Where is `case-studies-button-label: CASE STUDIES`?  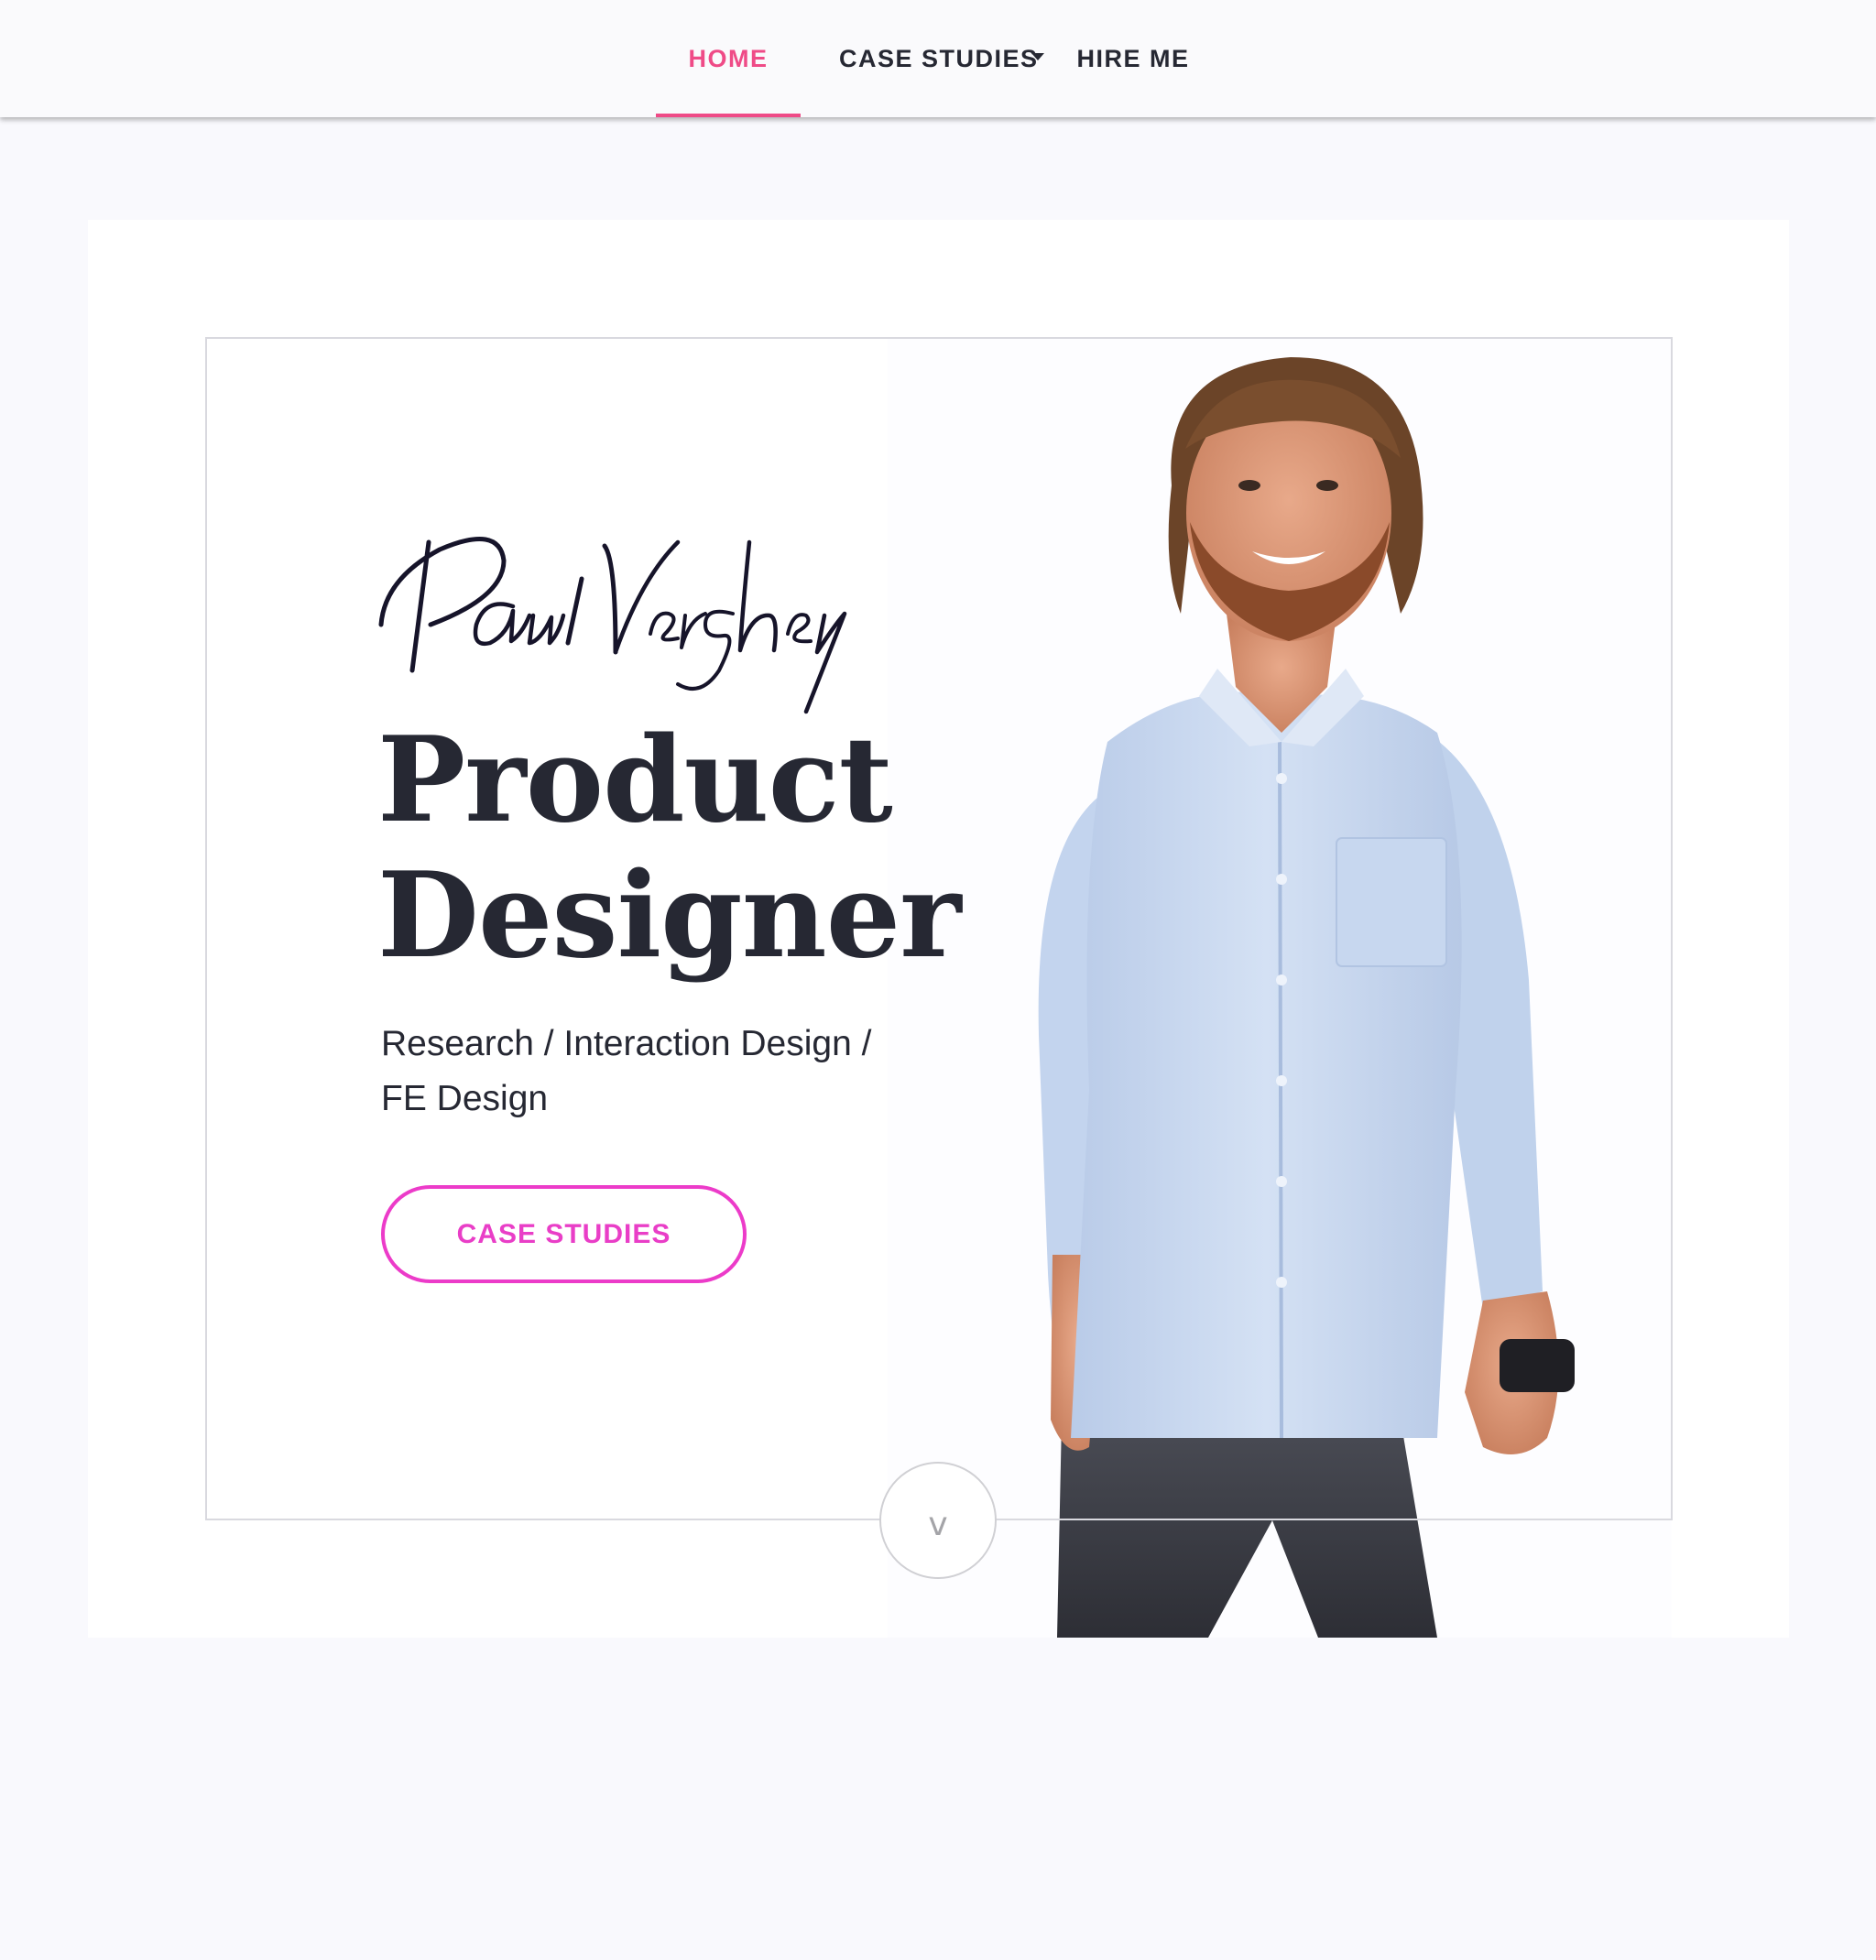 case-studies-button-label: CASE STUDIES is located at coordinates (563, 1233).